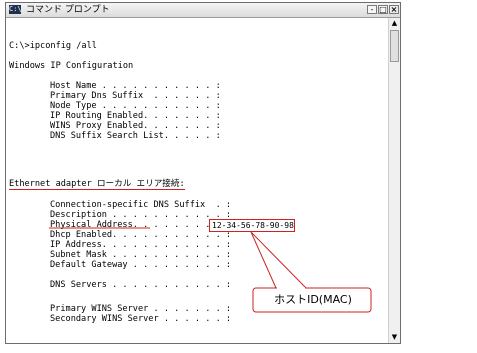  I want to click on physical-address-line: Physical Address. . . . . . . . . :, so click(141, 225).